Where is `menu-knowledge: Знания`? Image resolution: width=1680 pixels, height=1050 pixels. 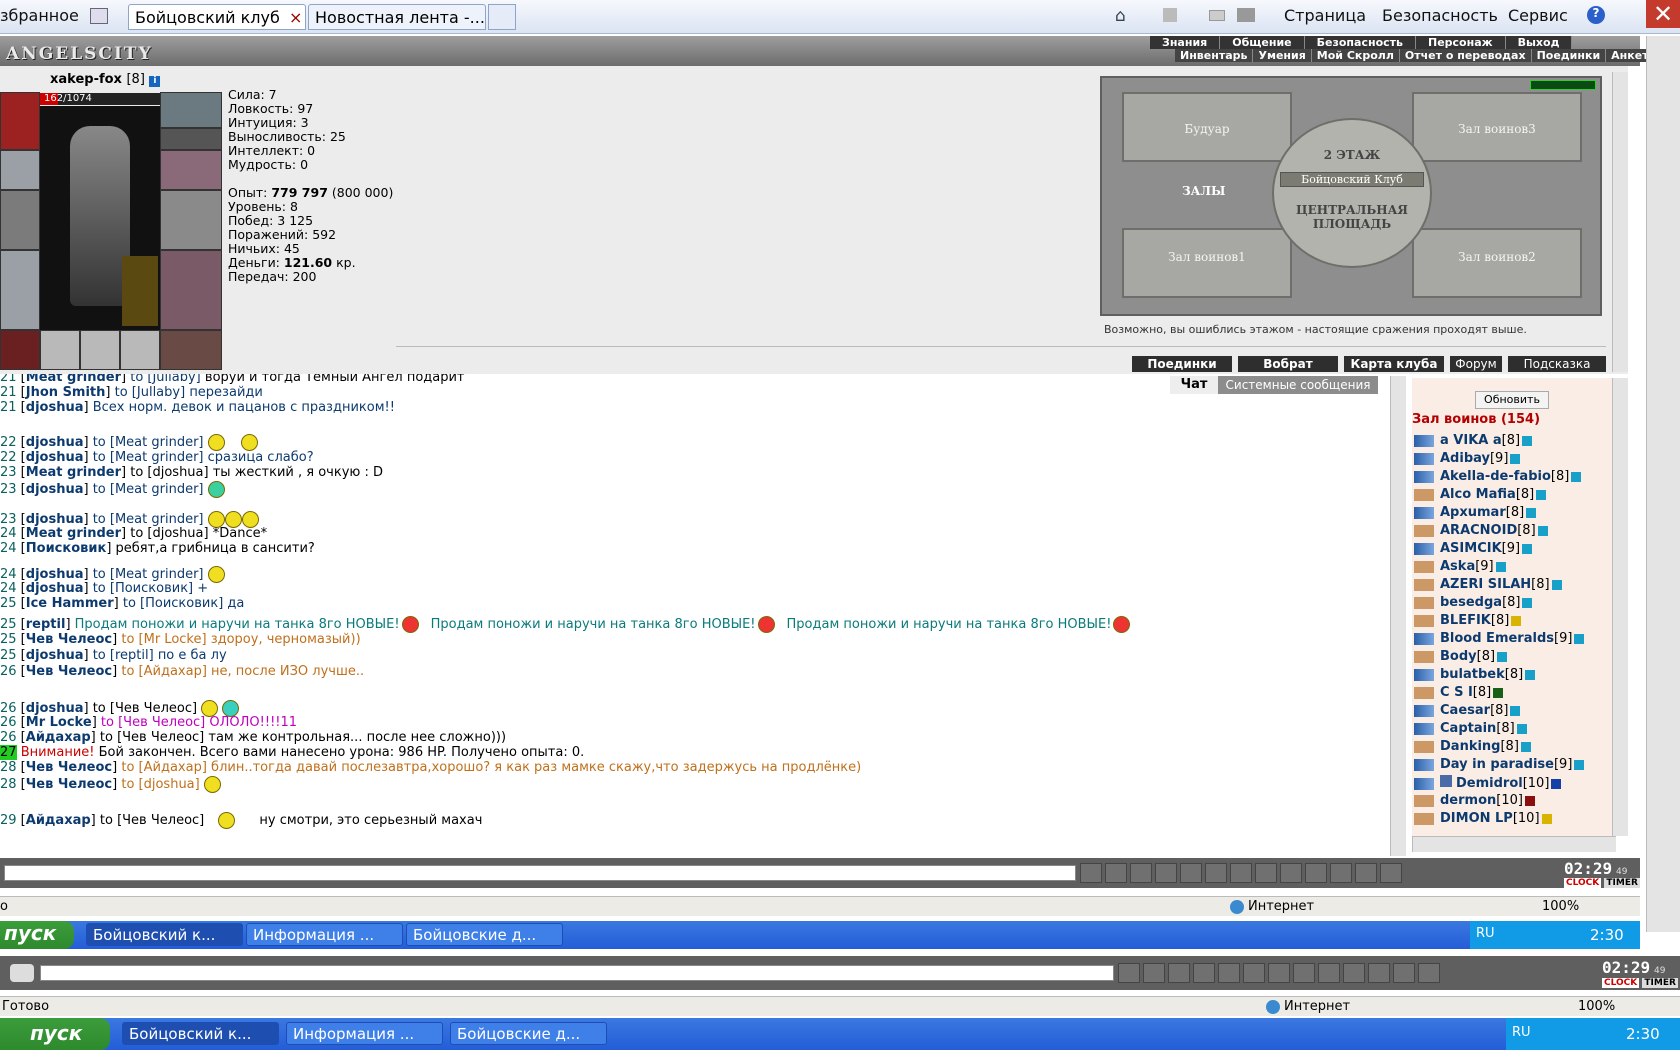 menu-knowledge: Знания is located at coordinates (1185, 42).